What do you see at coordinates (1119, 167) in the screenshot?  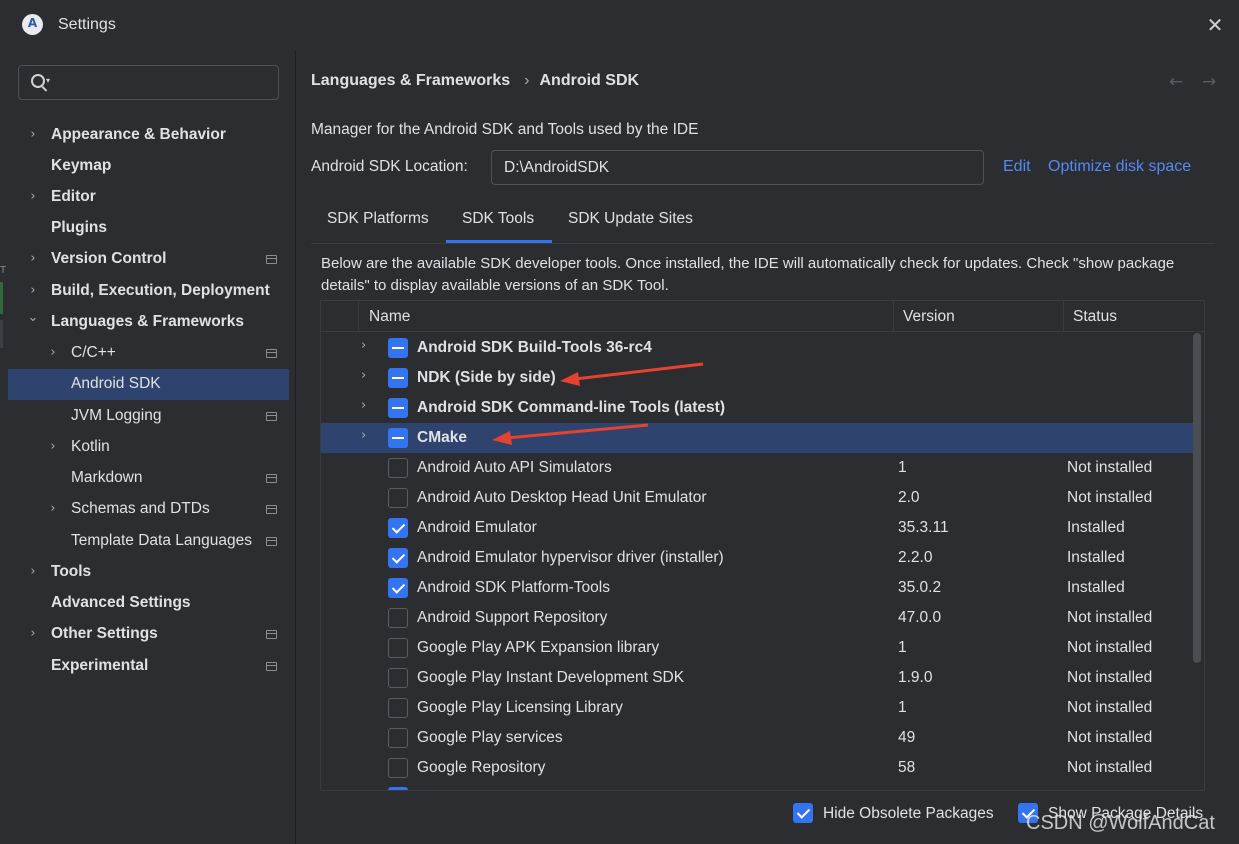 I see `optimize-disk-space-link: Optimize disk space` at bounding box center [1119, 167].